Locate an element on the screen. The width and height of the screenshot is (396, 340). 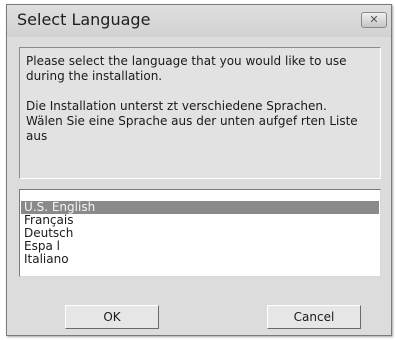
dialog-title: Select Language is located at coordinates (84, 19).